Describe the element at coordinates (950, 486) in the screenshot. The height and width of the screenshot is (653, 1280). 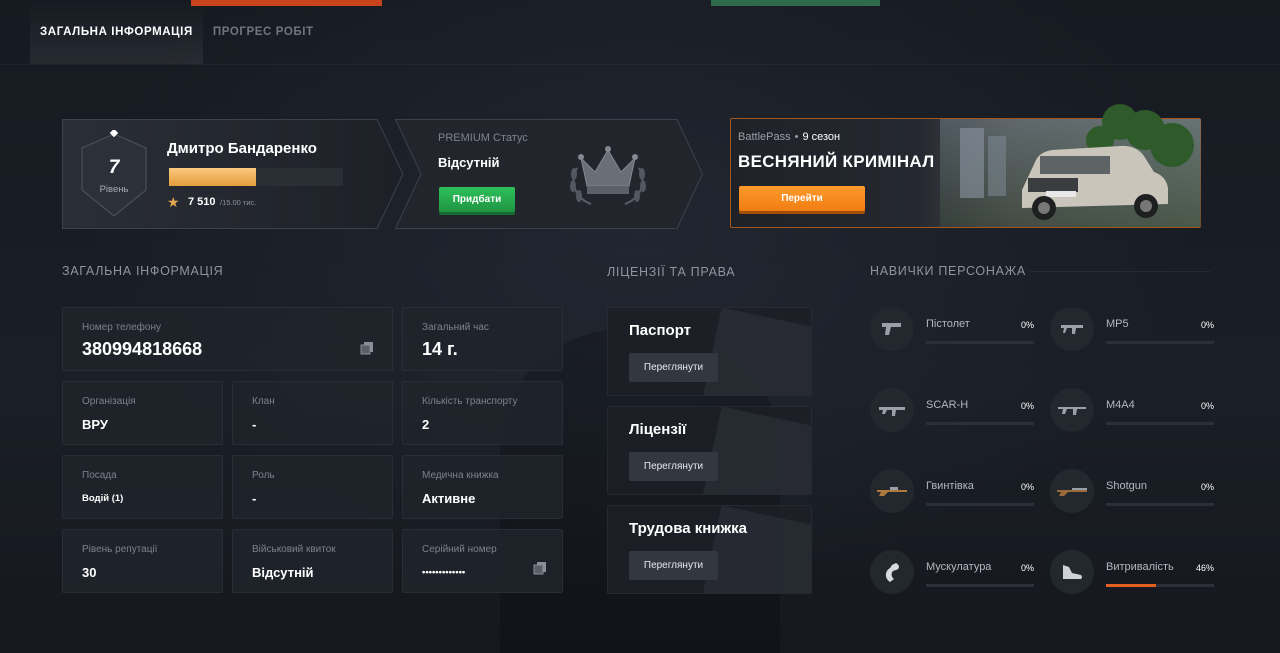
I see `skill-name: Гвинтівка` at that location.